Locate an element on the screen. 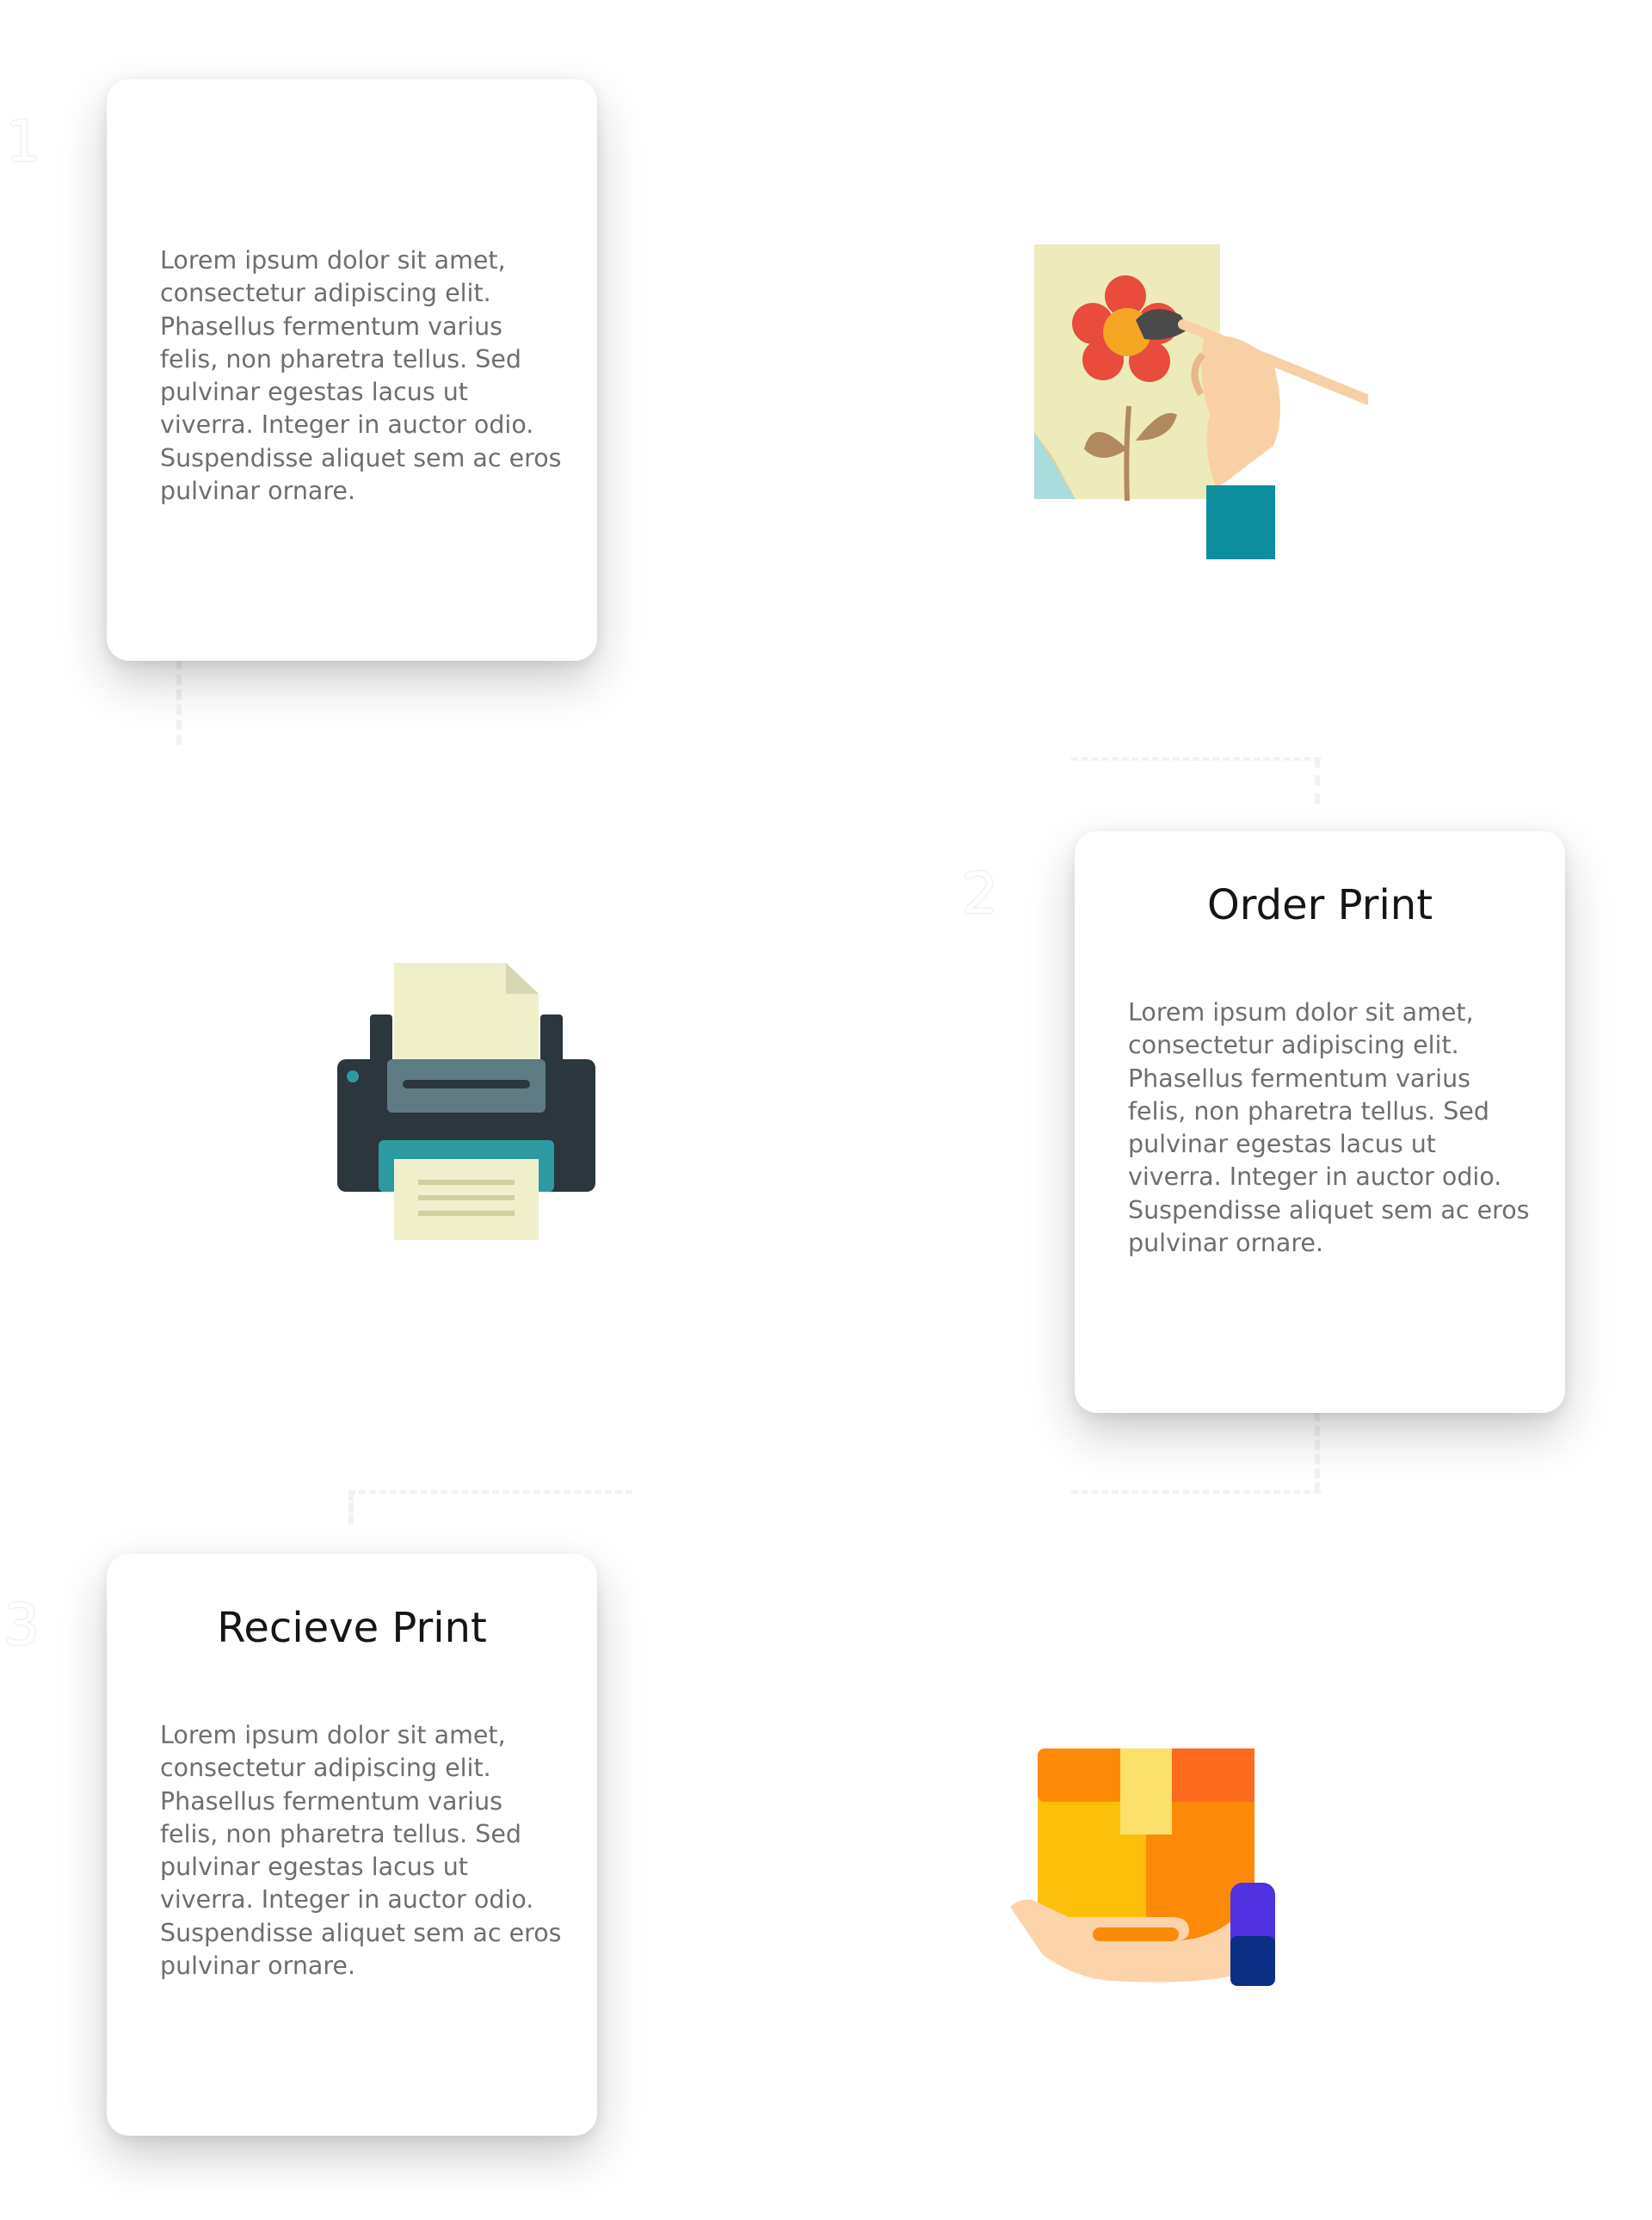 The width and height of the screenshot is (1652, 2220). package-delivery-icon is located at coordinates (1146, 1869).